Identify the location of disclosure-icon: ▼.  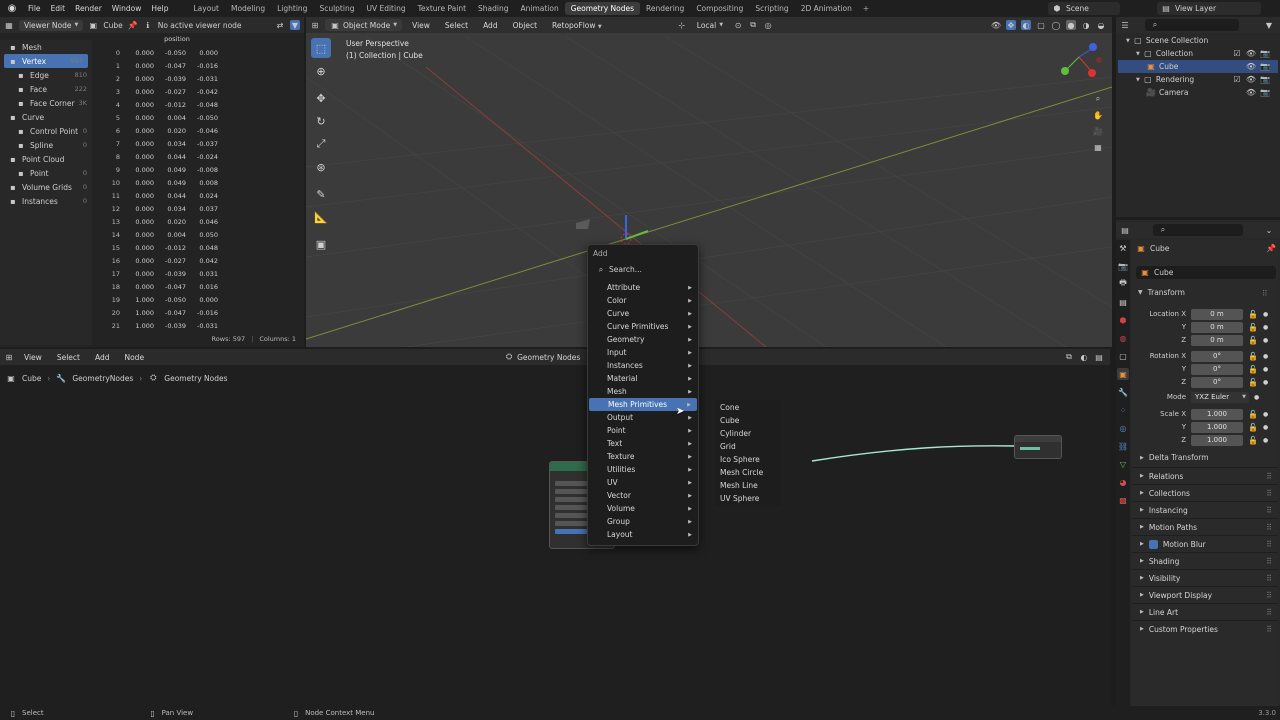
(1138, 80).